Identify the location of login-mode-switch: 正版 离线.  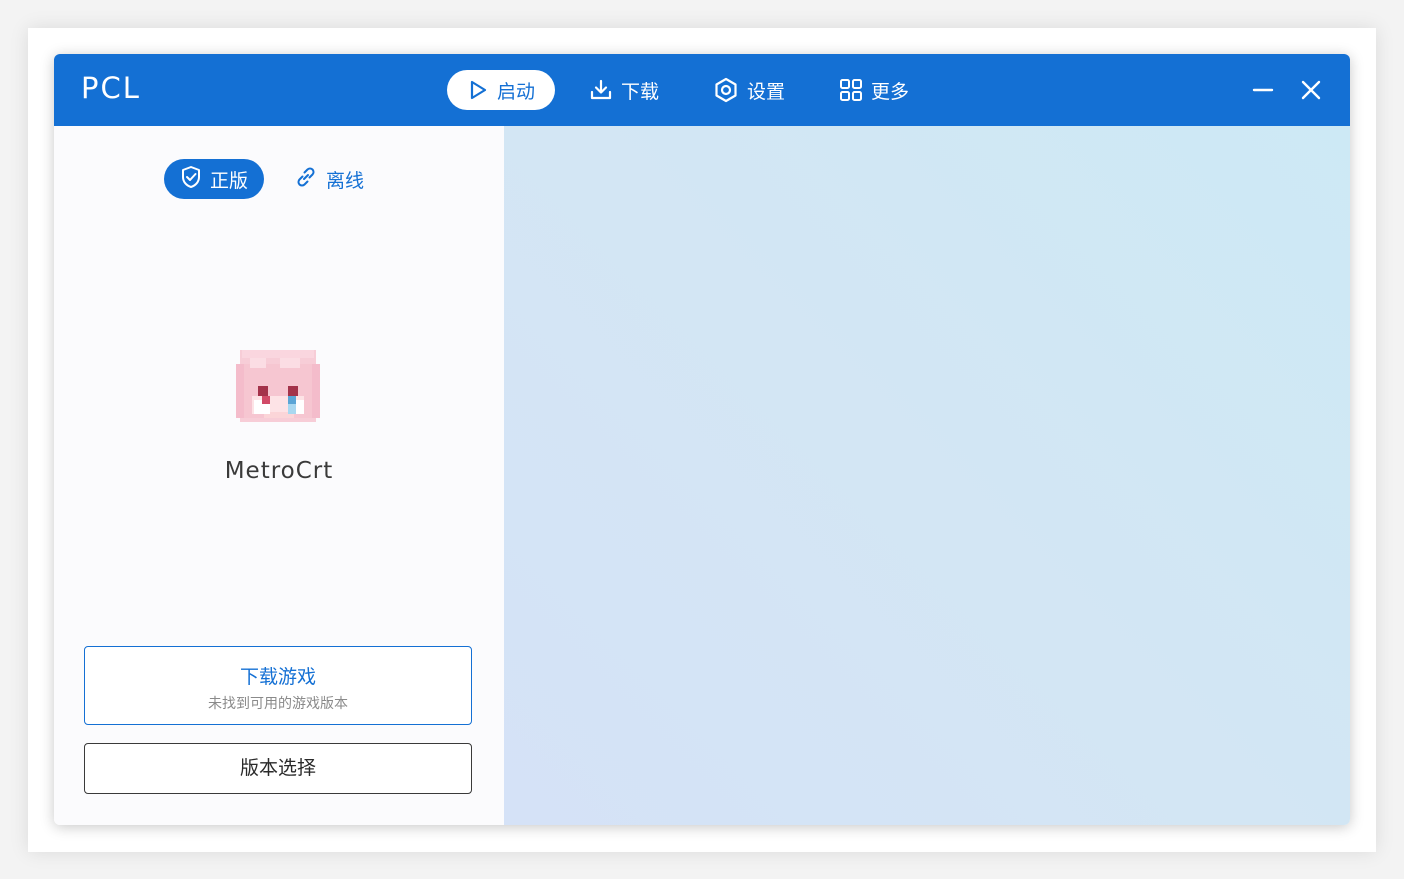
(272, 179).